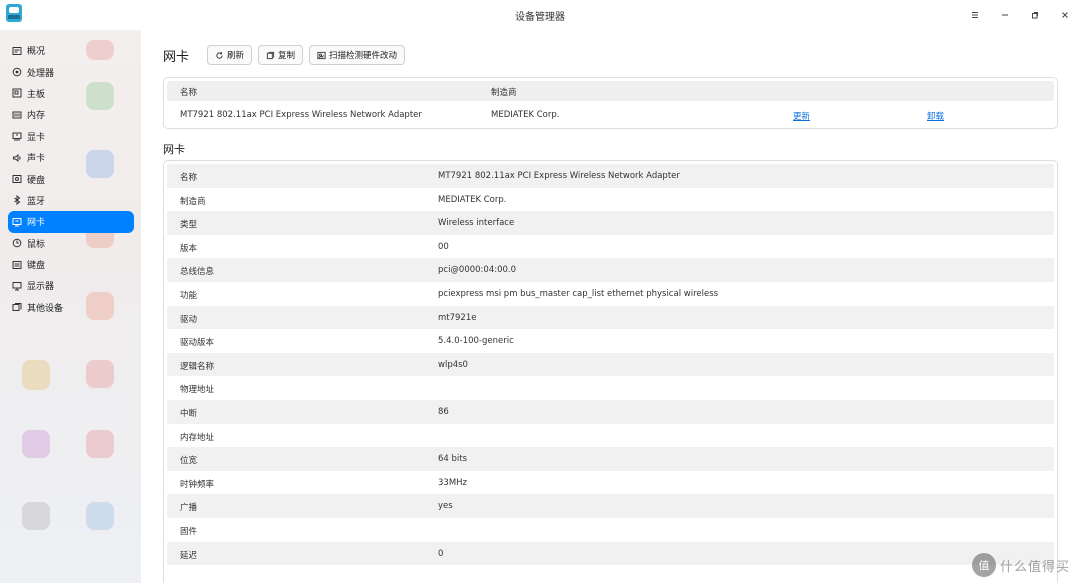  What do you see at coordinates (17, 265) in the screenshot?
I see `keyboard-icon` at bounding box center [17, 265].